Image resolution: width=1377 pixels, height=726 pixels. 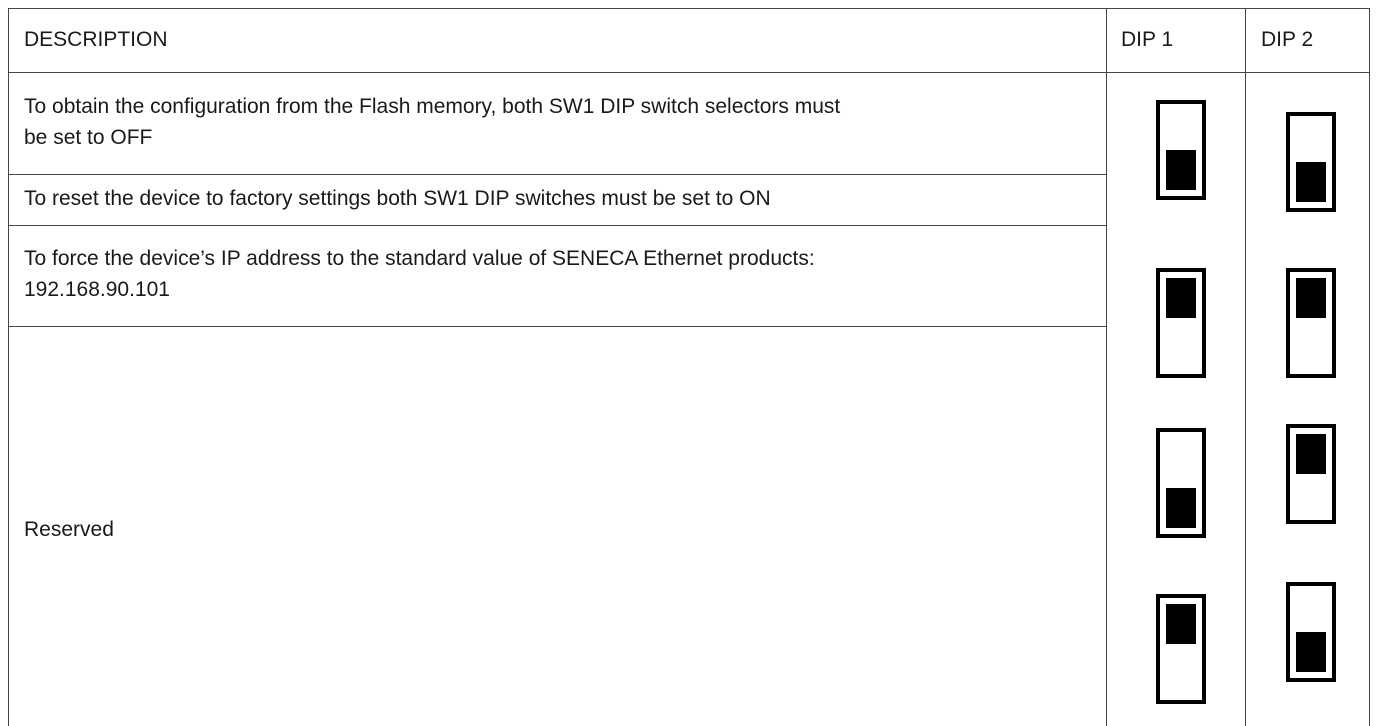 What do you see at coordinates (96, 39) in the screenshot?
I see `header-description: DESCRIPTION` at bounding box center [96, 39].